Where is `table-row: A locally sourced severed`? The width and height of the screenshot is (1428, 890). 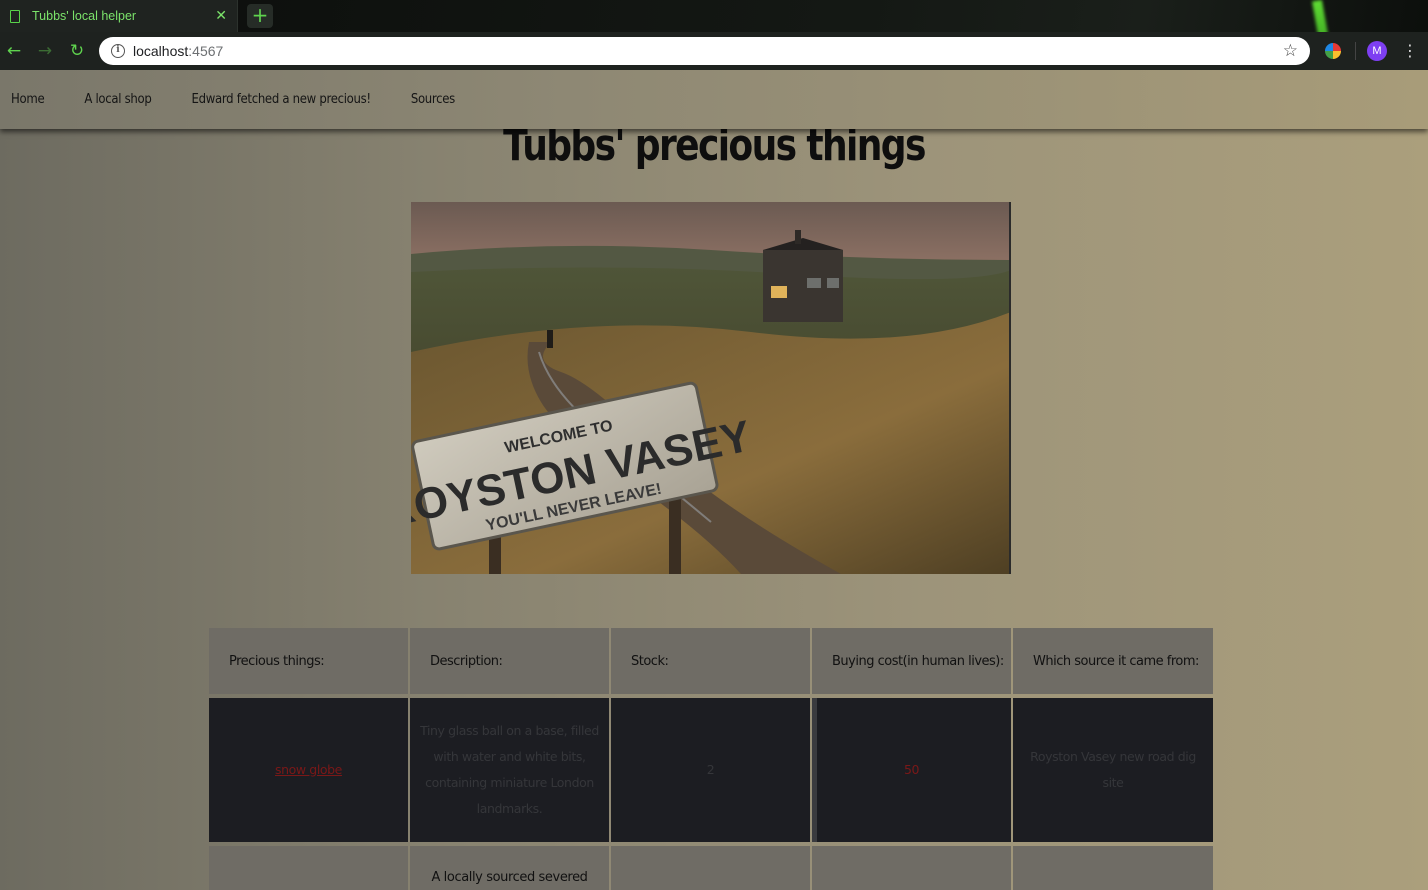
table-row: A locally sourced severed is located at coordinates (711, 868).